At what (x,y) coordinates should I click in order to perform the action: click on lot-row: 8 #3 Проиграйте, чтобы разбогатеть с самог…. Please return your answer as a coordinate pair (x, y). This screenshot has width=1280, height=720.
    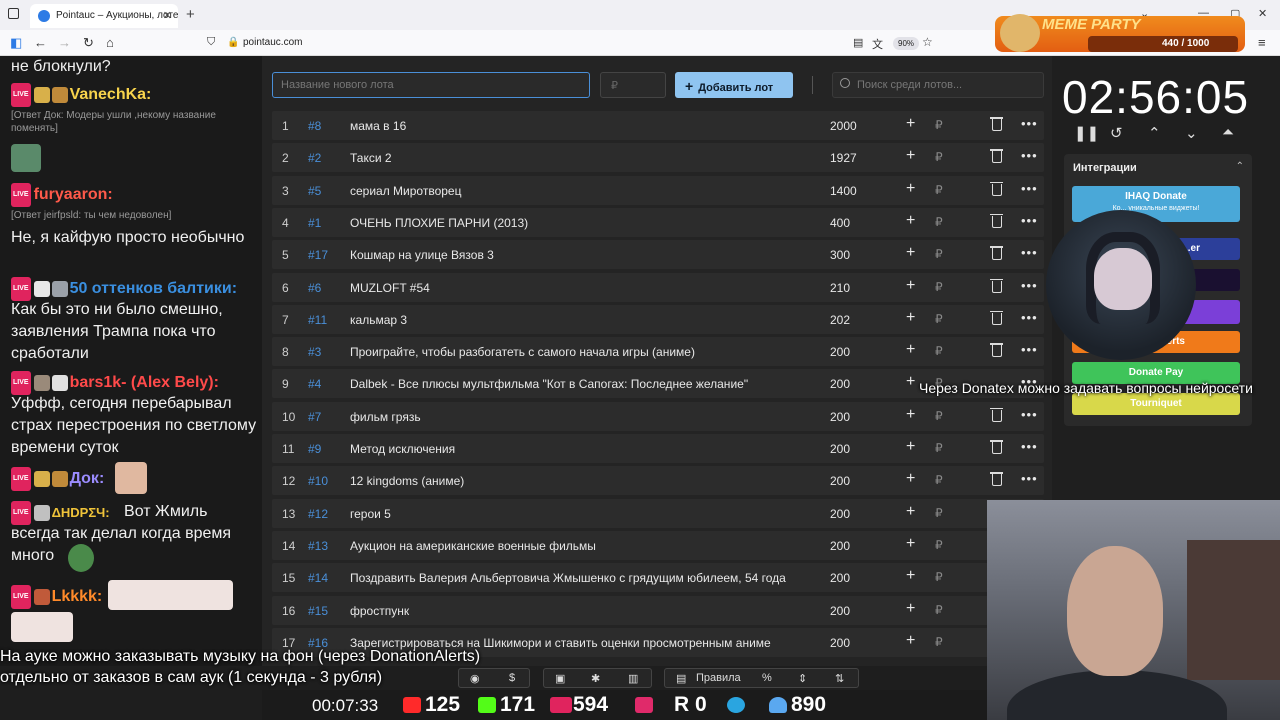
    Looking at the image, I should click on (658, 352).